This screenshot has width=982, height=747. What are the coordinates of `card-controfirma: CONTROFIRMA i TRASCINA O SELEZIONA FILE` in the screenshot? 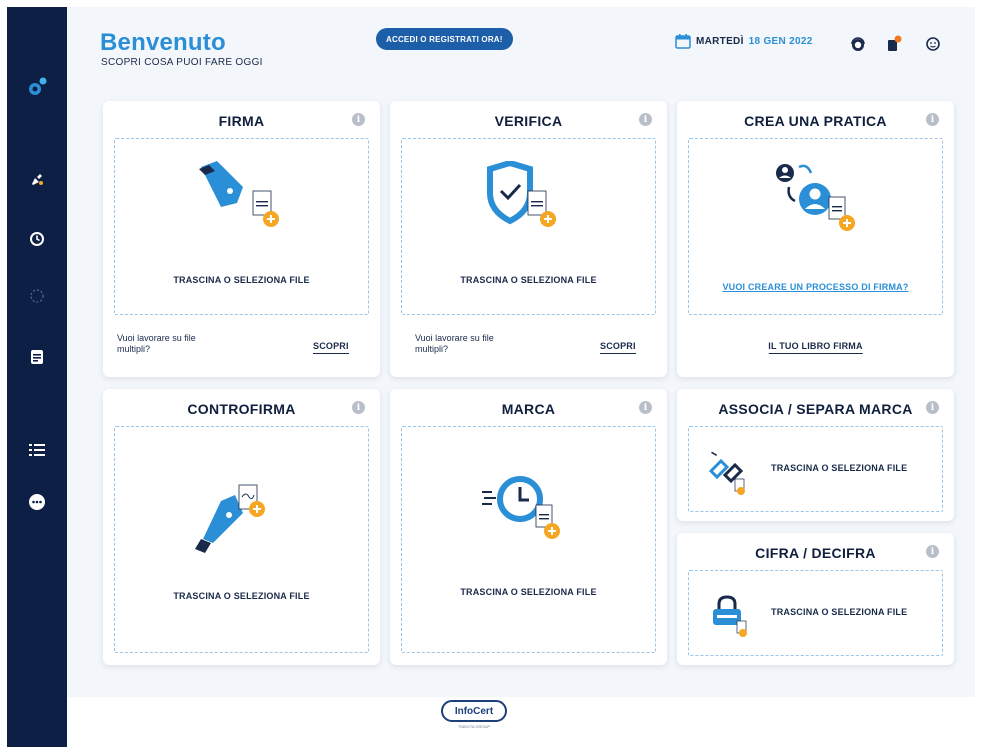 It's located at (241, 527).